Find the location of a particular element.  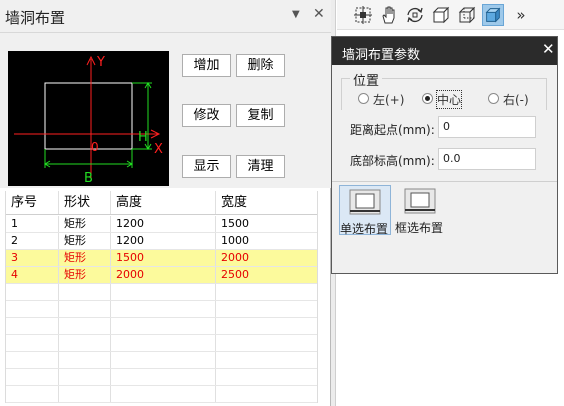

dialog-title-bar: 墙洞布置参数 ✕ is located at coordinates (444, 51).